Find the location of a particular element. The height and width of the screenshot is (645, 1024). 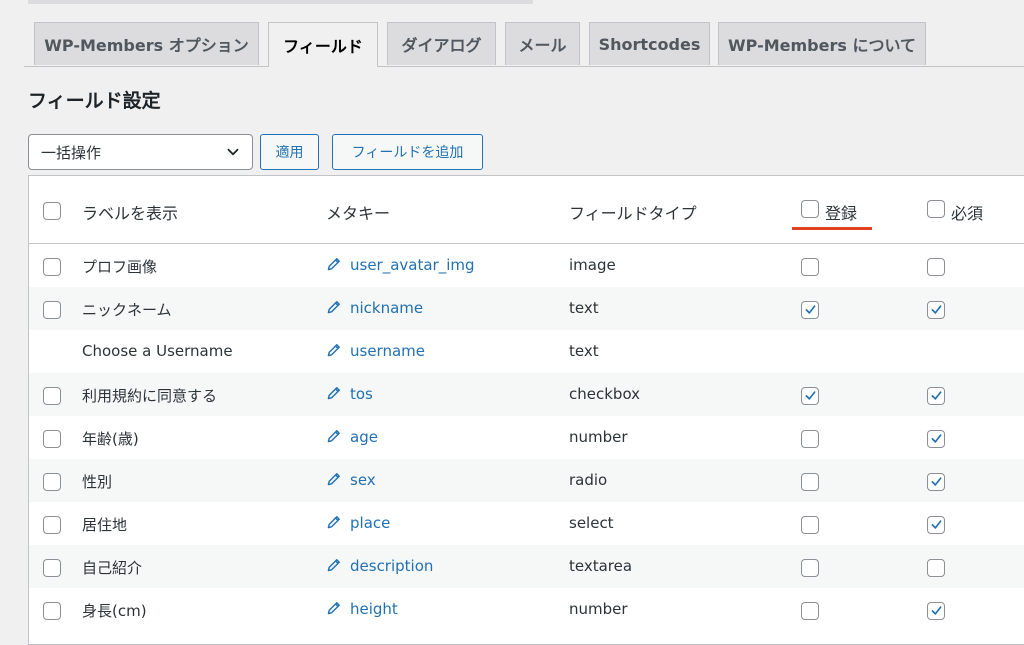

add-field-button: フィールドを追加 is located at coordinates (407, 152).